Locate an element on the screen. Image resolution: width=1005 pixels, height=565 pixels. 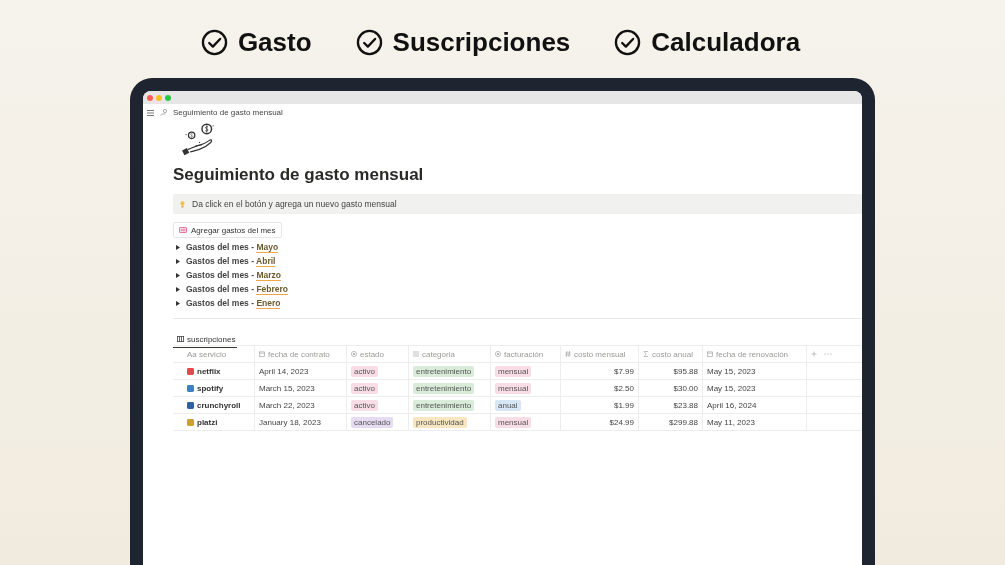
table-cell: May 11, 2023 is located at coordinates (731, 422).